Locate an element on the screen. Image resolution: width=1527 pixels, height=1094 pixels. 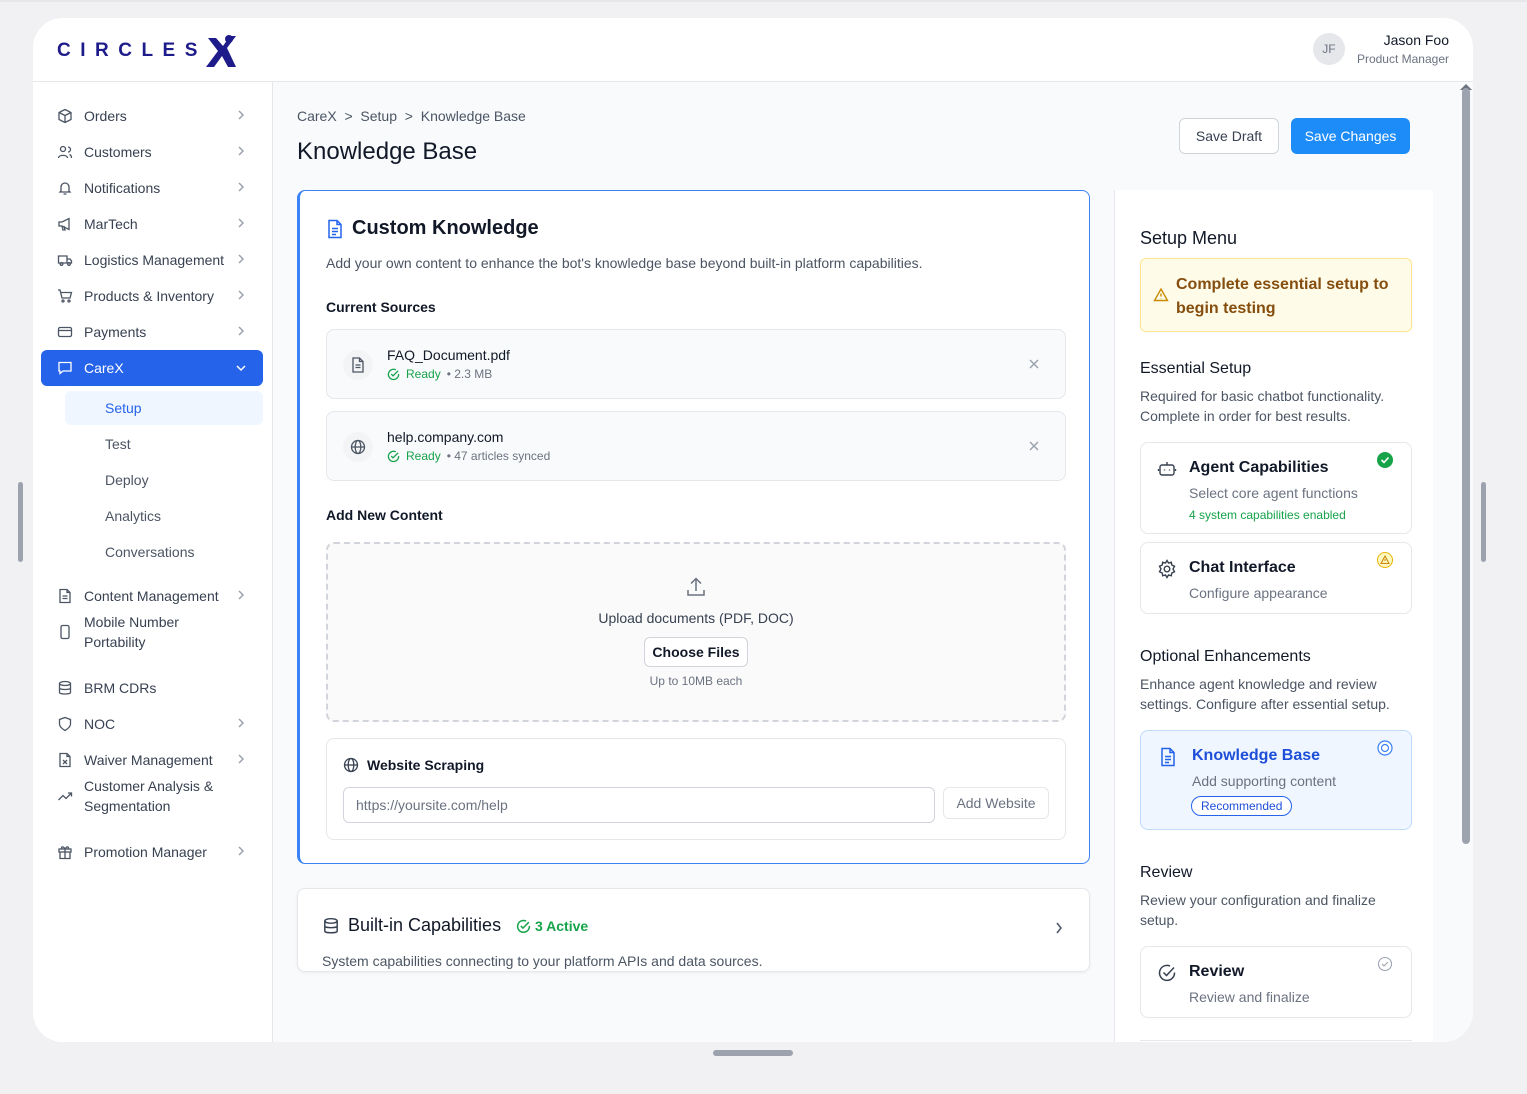
left-resize-handle is located at coordinates (20, 522).